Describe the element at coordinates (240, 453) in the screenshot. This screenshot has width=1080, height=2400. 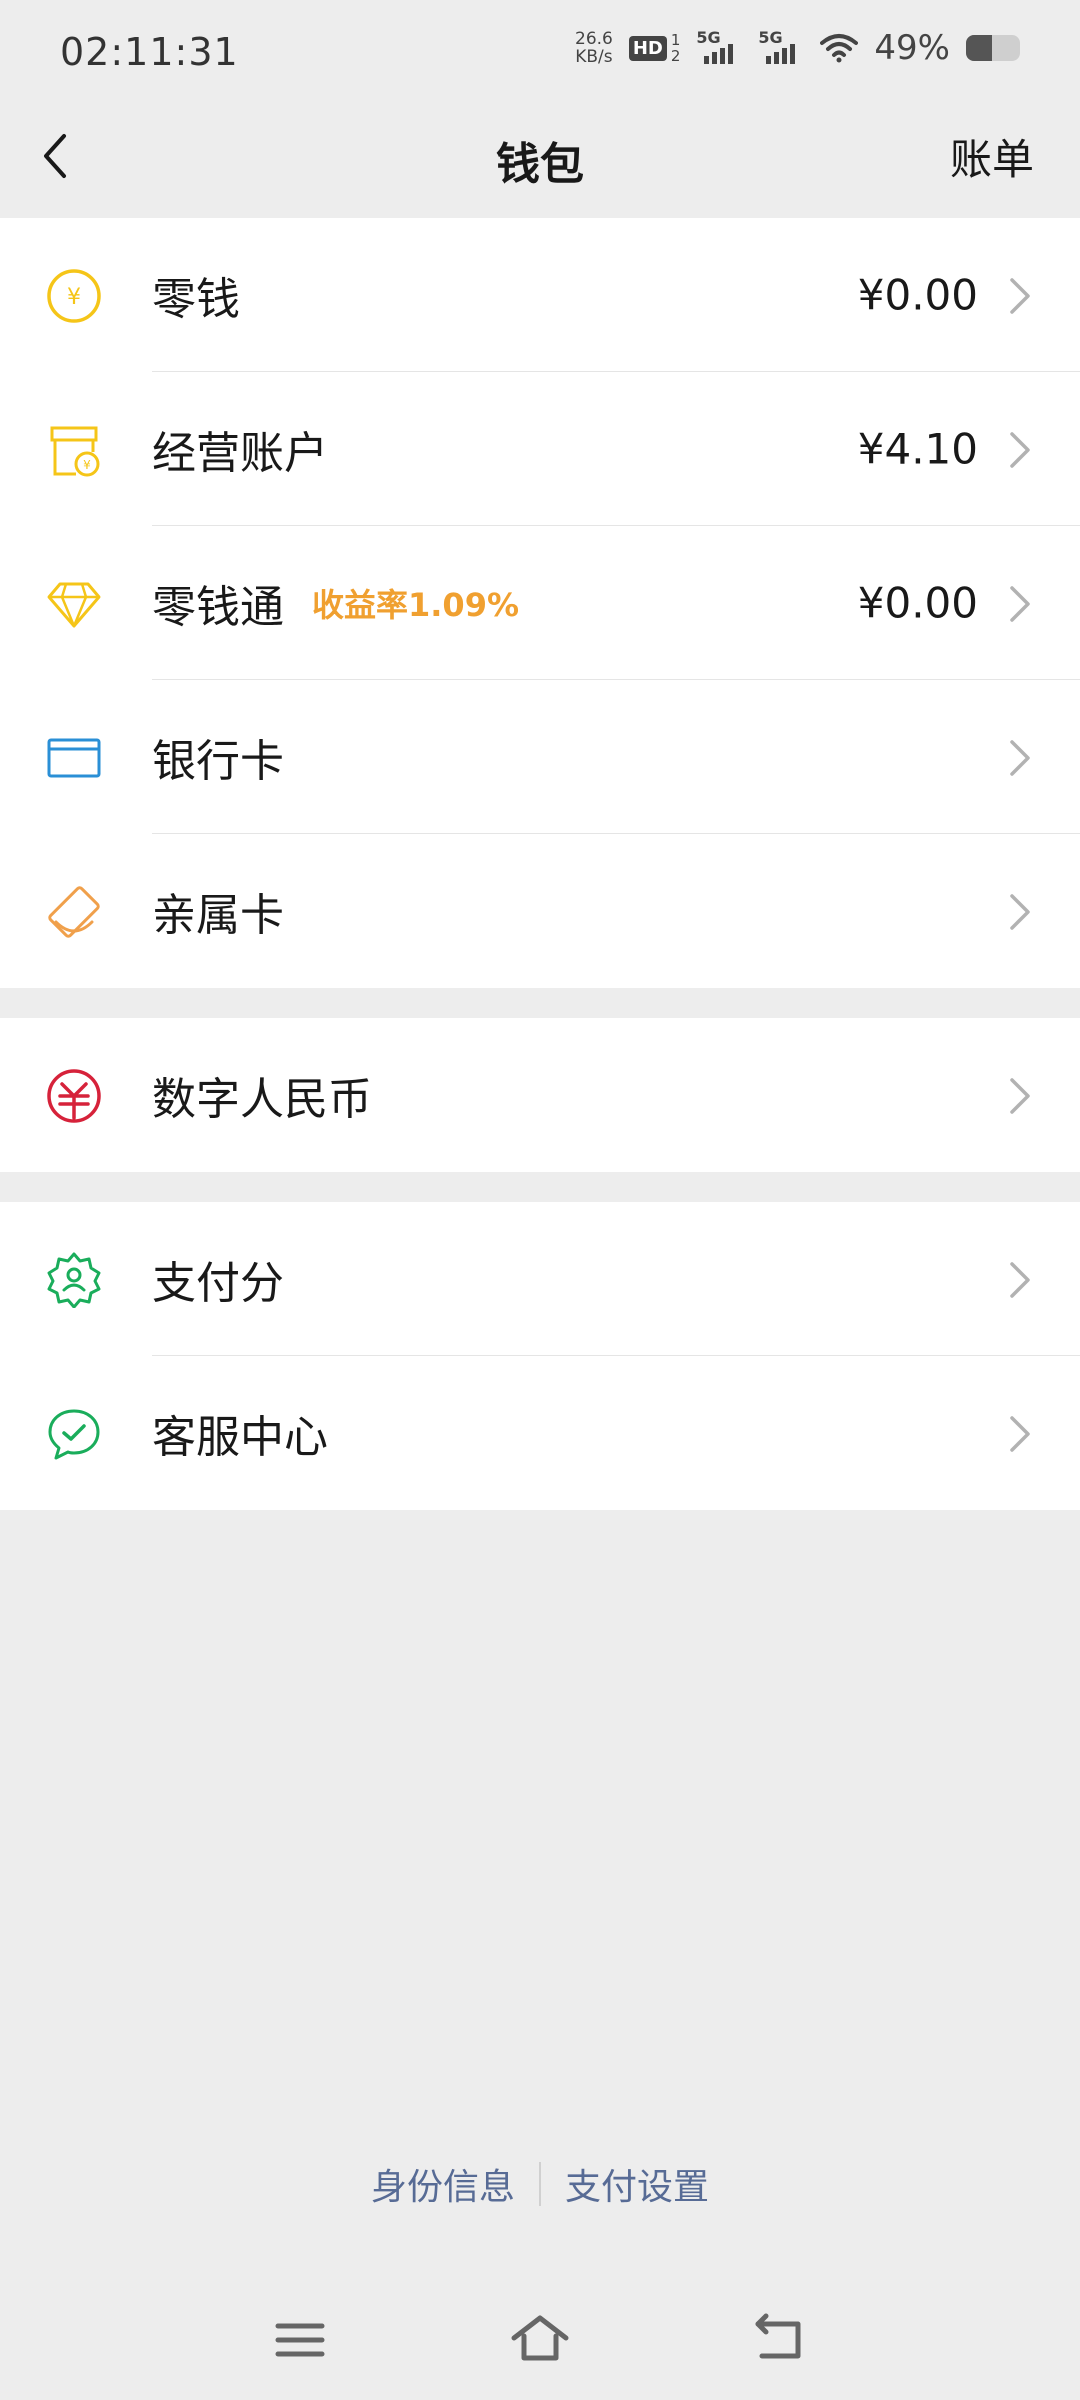
I see `list-item-label: 经营账户` at that location.